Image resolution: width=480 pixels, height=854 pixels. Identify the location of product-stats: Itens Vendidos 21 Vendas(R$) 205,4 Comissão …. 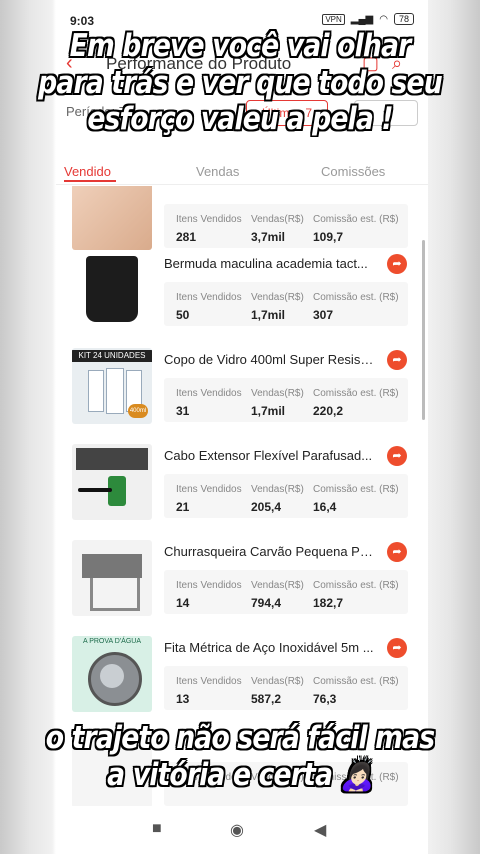
(286, 496).